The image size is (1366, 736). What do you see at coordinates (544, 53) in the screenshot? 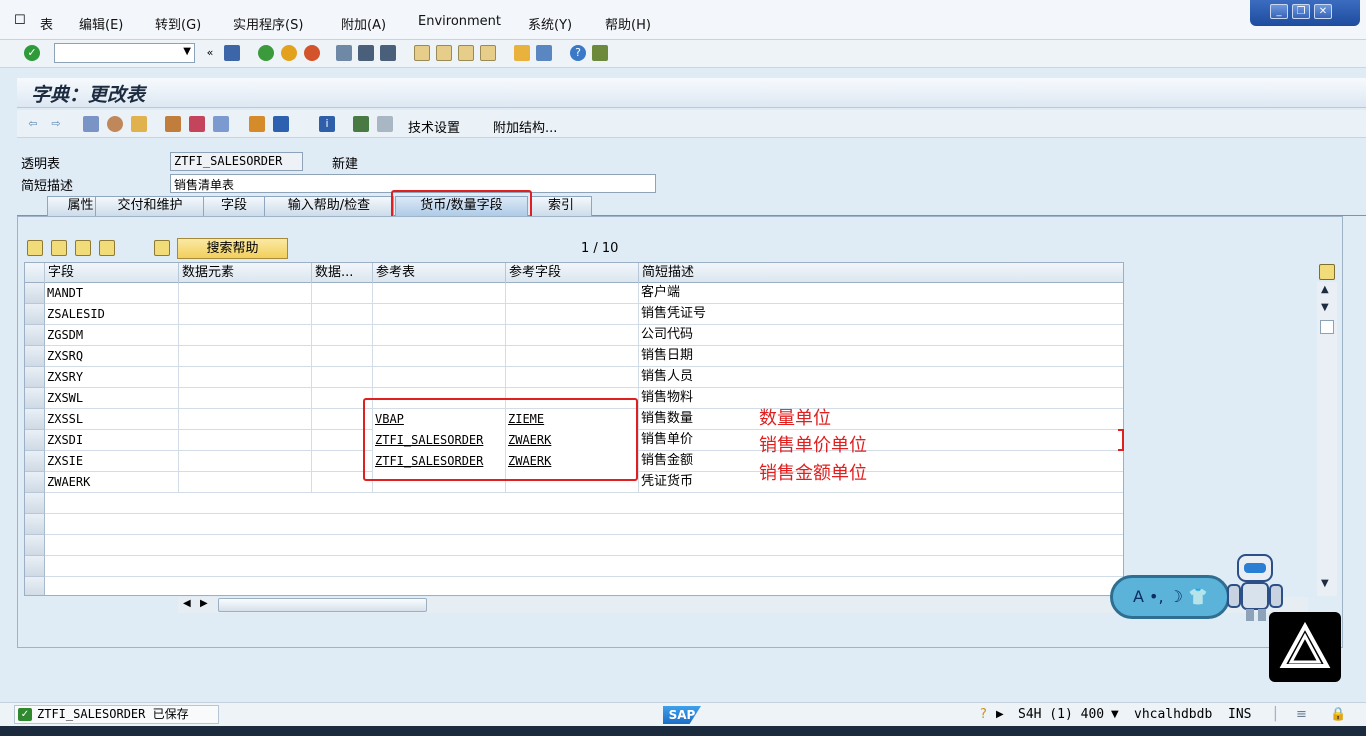
I see `shortcut-icon` at bounding box center [544, 53].